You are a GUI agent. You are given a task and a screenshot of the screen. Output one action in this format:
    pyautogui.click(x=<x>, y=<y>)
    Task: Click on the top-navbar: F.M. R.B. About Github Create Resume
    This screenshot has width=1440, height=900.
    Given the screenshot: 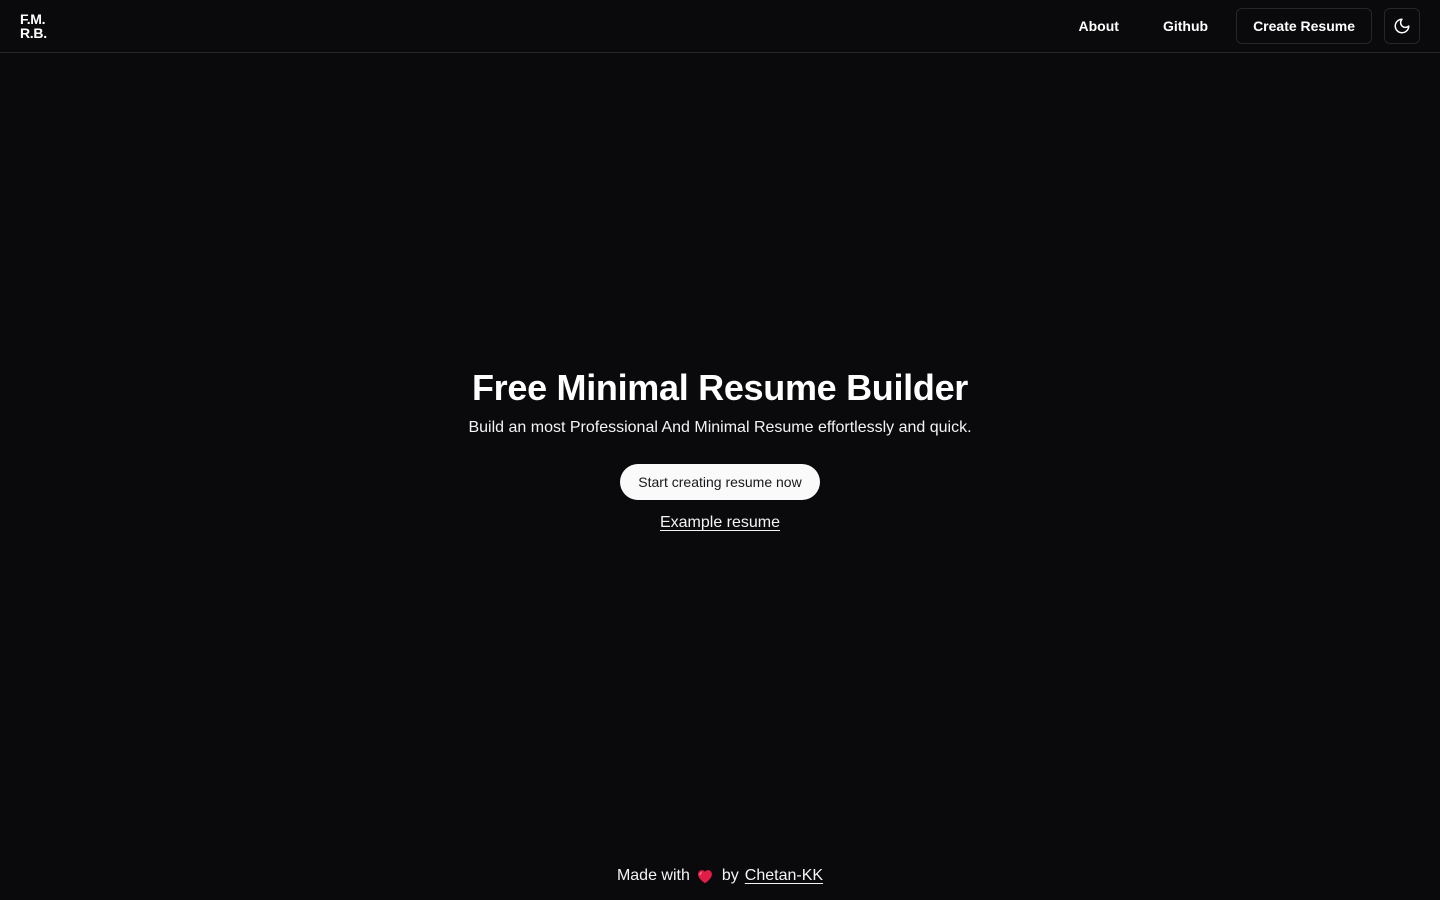 What is the action you would take?
    pyautogui.click(x=720, y=26)
    